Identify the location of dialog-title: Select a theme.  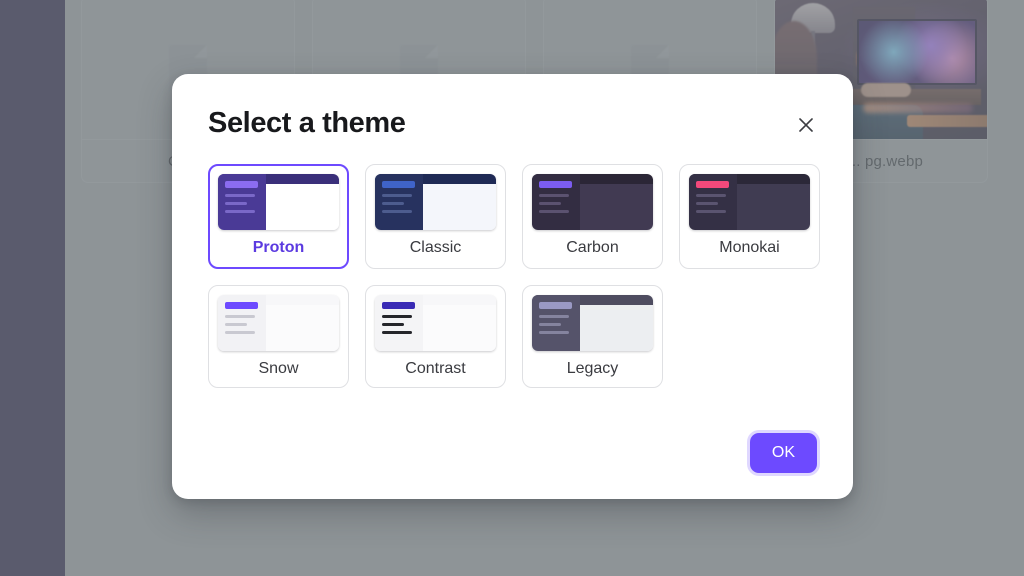
(307, 123).